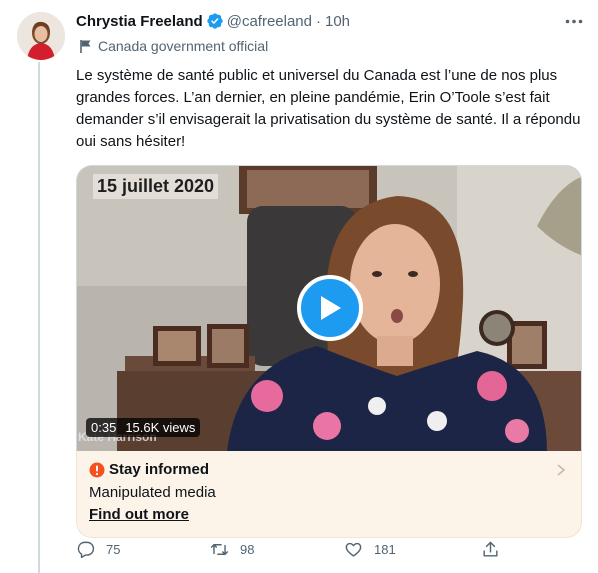  What do you see at coordinates (215, 21) in the screenshot?
I see `verified-badge-icon` at bounding box center [215, 21].